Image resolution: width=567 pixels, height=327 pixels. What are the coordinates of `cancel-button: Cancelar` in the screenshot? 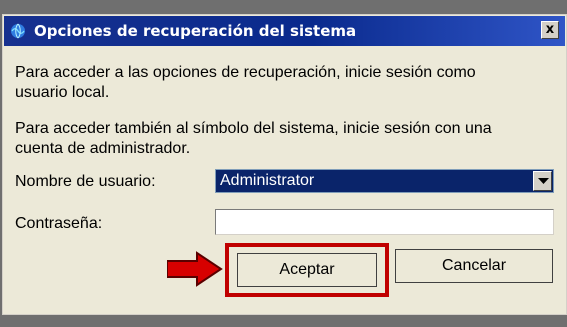 It's located at (474, 266).